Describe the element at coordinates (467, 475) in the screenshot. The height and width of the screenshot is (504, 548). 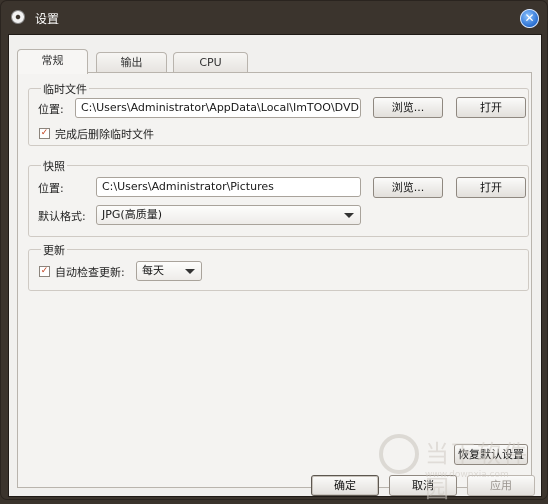
I see `watermark-url: www.downxia.com` at that location.